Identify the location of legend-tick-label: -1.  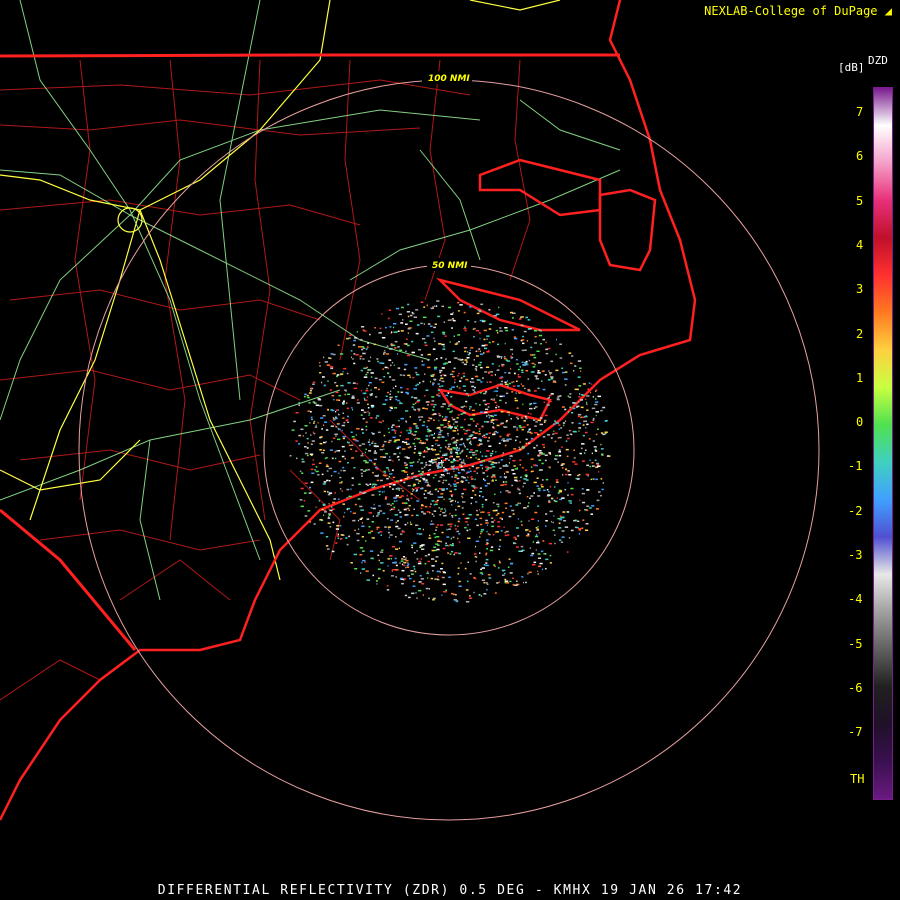
(855, 466).